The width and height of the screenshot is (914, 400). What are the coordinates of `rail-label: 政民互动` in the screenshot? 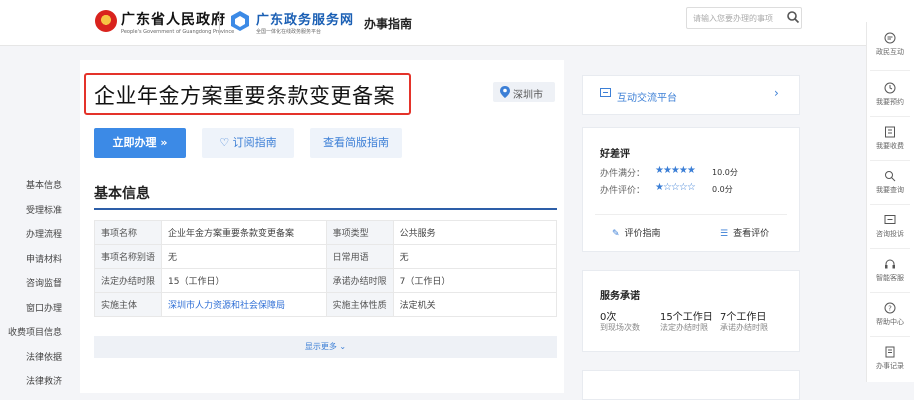 It's located at (890, 52).